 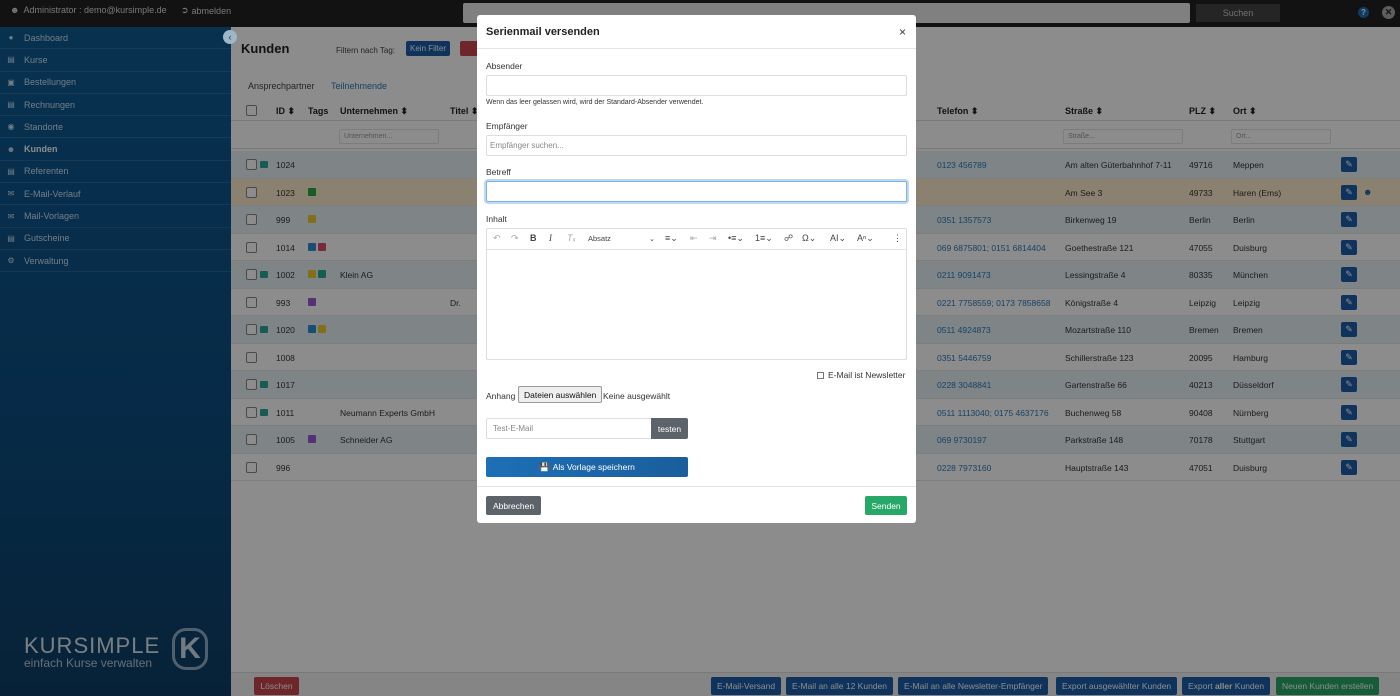 I want to click on paragraph-select-value: Absatz, so click(x=599, y=238).